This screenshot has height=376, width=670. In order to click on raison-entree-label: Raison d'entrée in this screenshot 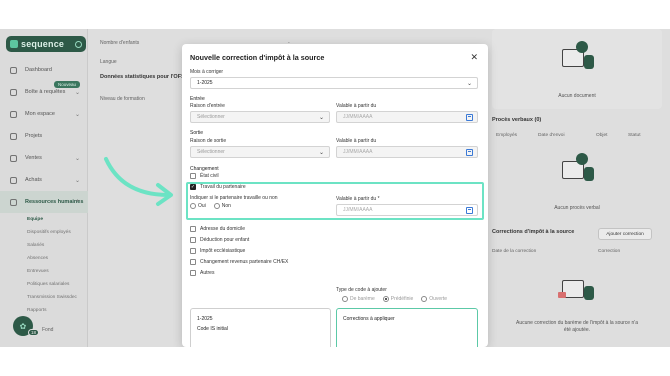, I will do `click(207, 106)`.